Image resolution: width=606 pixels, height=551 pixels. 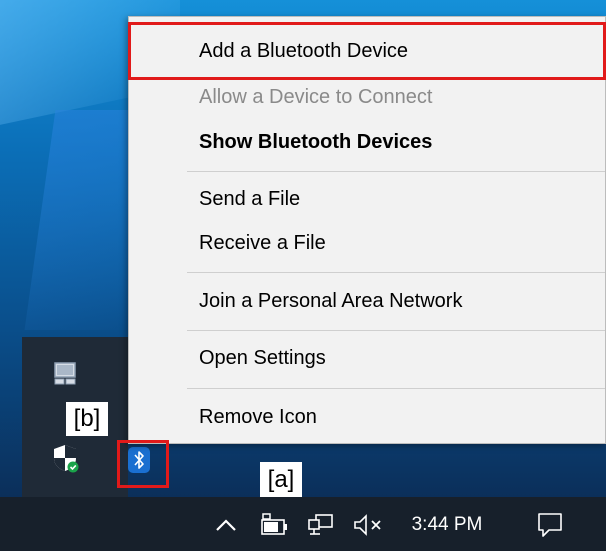 What do you see at coordinates (367, 243) in the screenshot?
I see `menu-item-receive-file: Receive a File` at bounding box center [367, 243].